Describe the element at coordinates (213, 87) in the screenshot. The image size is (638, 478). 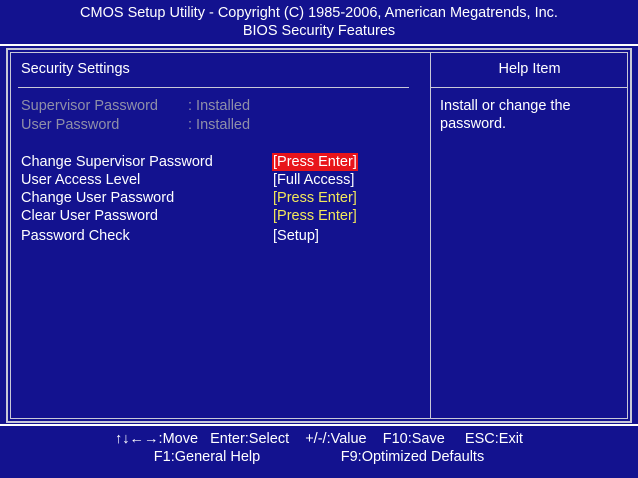
I see `section-title-rule` at that location.